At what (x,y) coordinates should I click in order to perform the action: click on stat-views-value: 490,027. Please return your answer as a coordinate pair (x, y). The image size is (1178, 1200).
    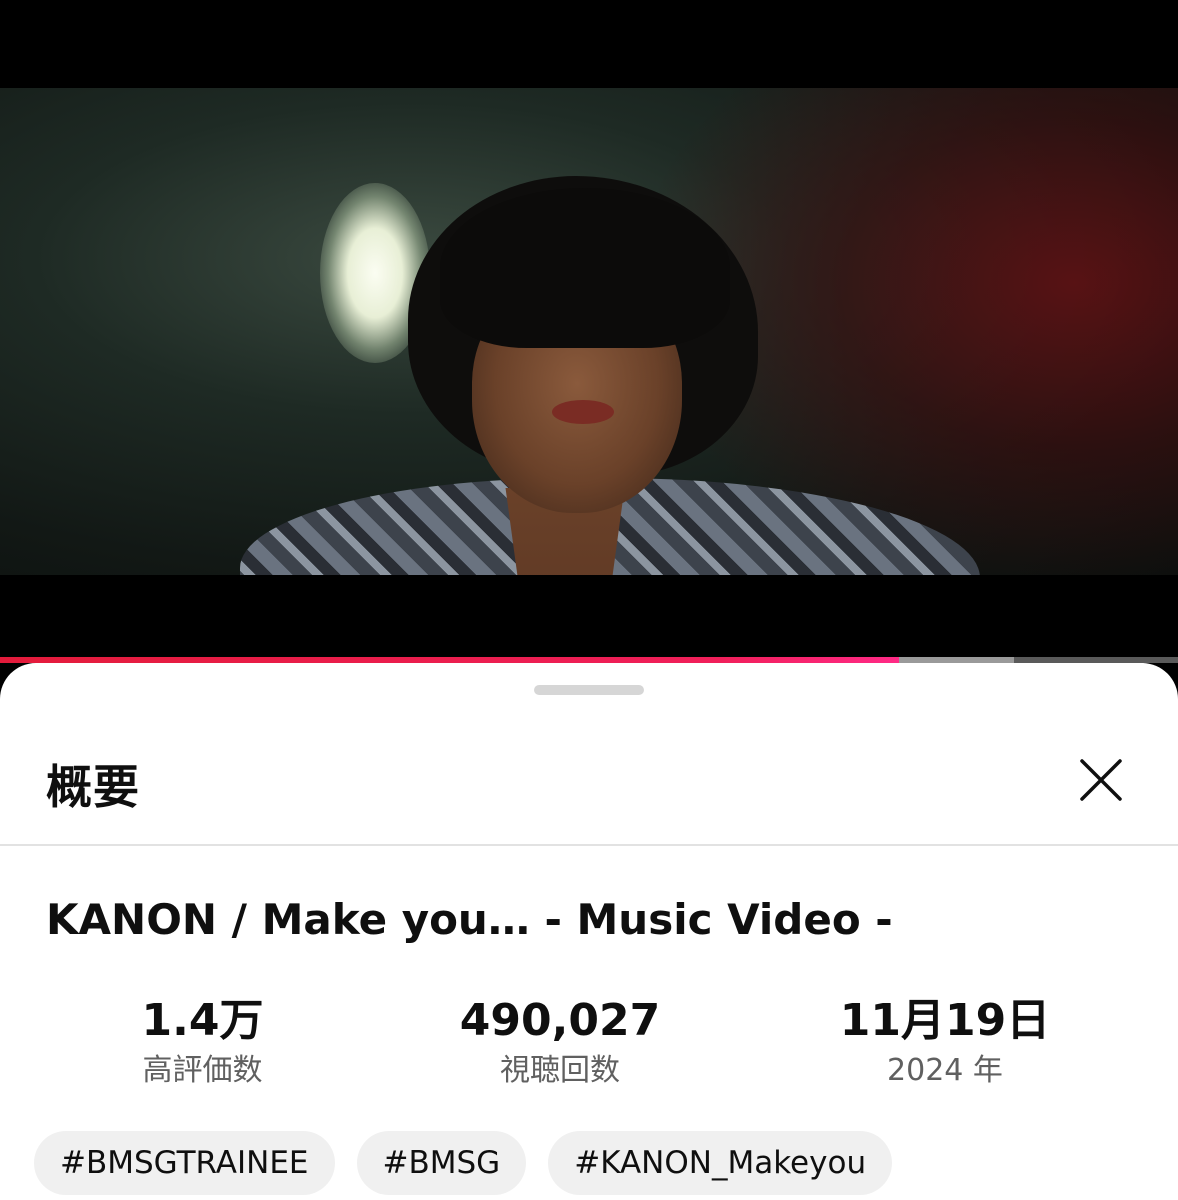
    Looking at the image, I should click on (560, 1020).